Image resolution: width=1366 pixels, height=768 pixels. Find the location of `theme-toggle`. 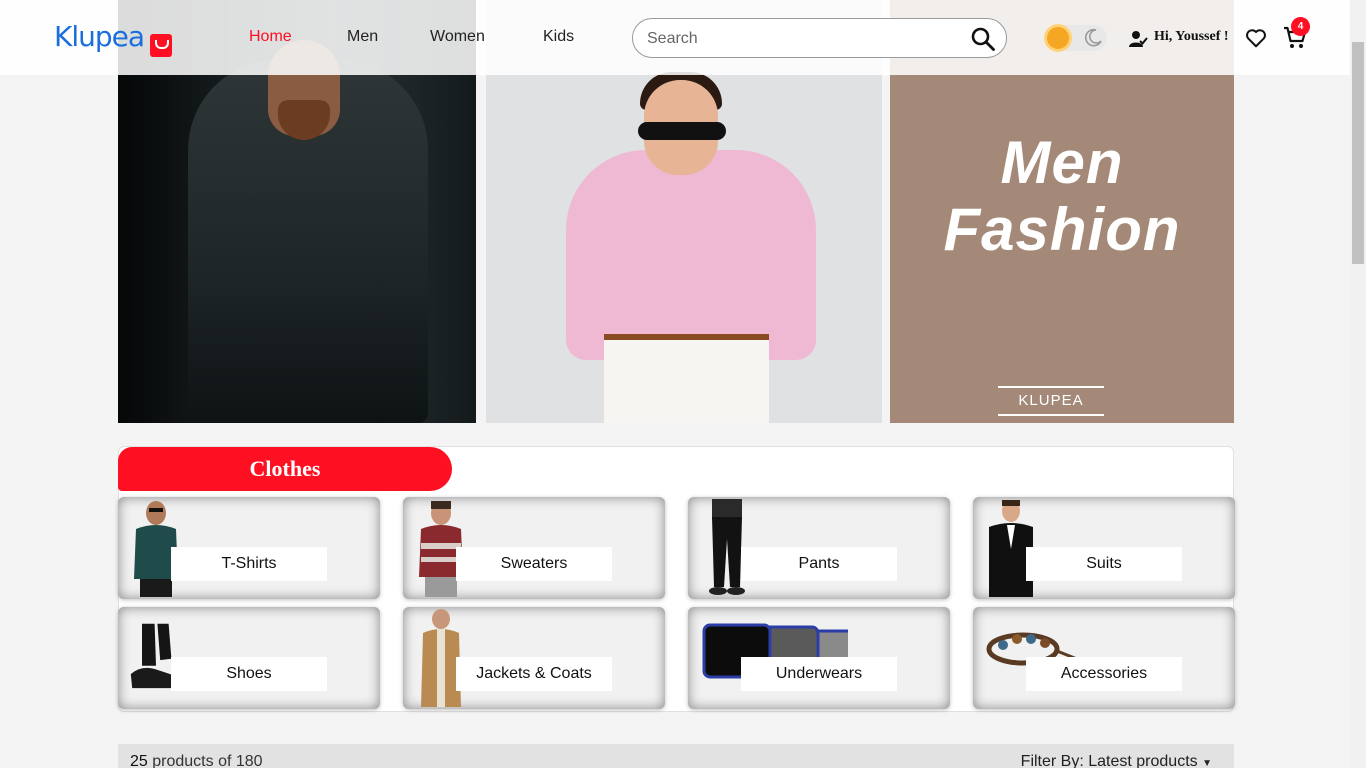

theme-toggle is located at coordinates (1076, 38).